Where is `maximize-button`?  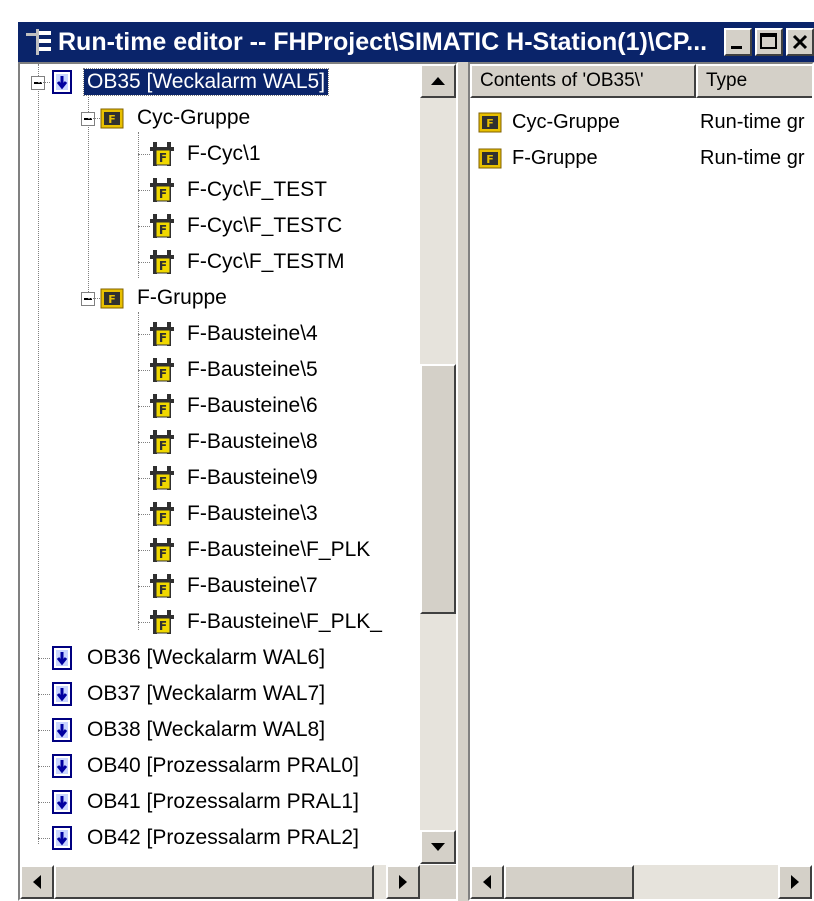 maximize-button is located at coordinates (769, 42).